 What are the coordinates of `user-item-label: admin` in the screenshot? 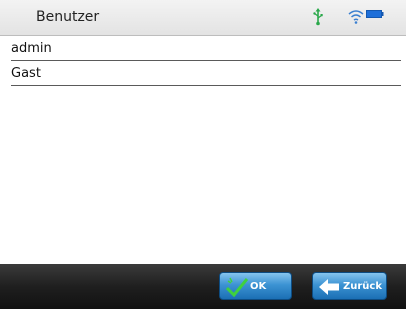 It's located at (31, 48).